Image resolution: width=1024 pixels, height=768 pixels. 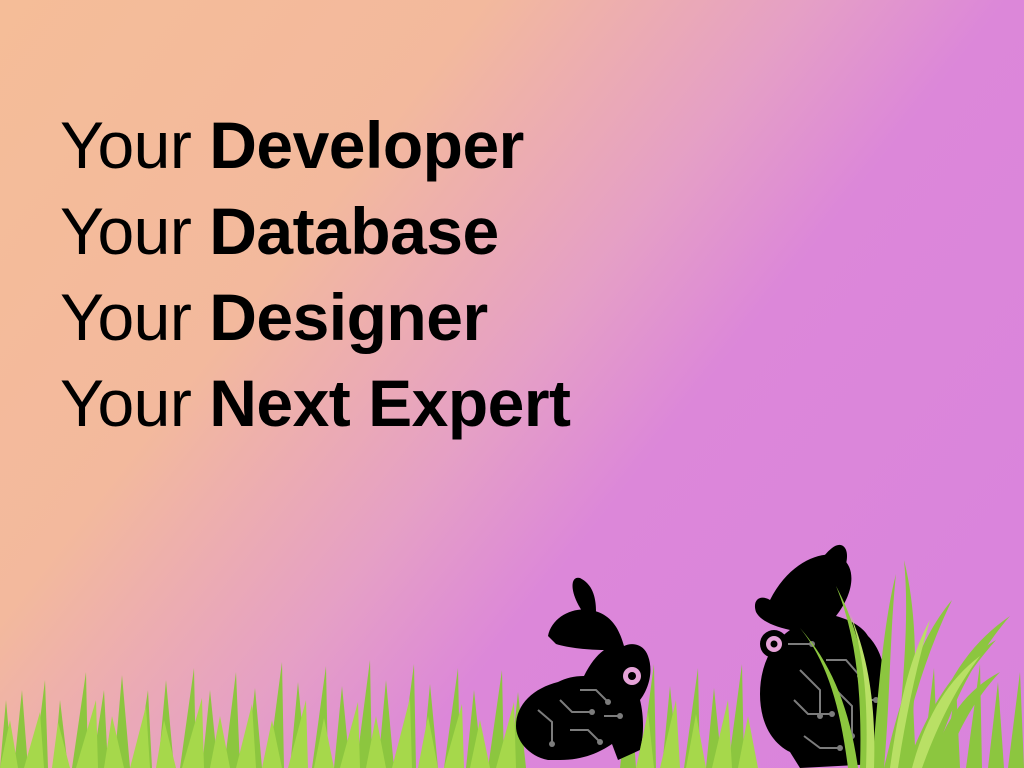 What do you see at coordinates (390, 403) in the screenshot?
I see `headline-keyword: Next Expert` at bounding box center [390, 403].